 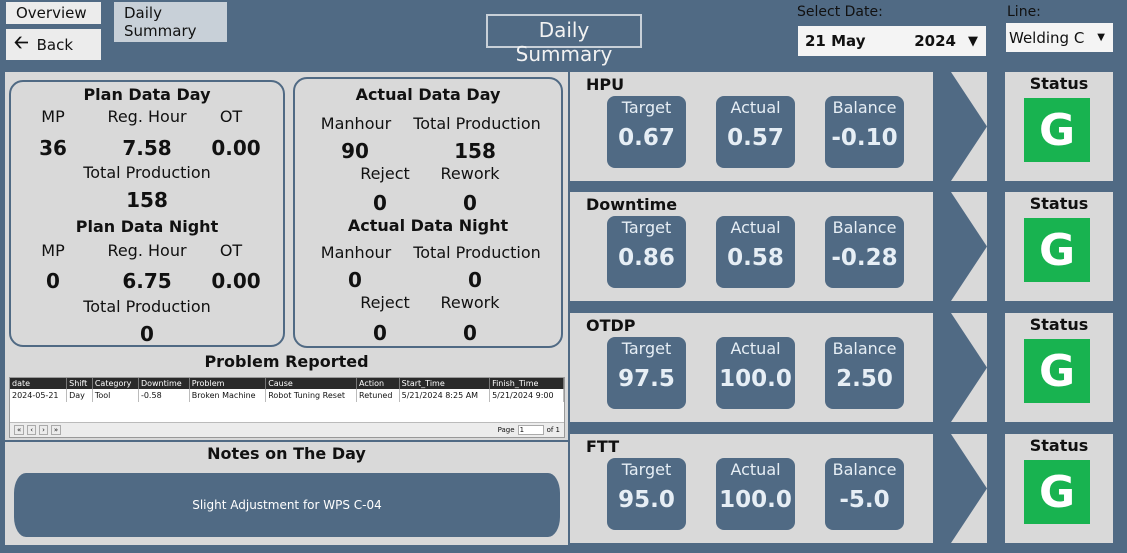 I want to click on arrow-left-icon: 🡠, so click(x=21, y=42).